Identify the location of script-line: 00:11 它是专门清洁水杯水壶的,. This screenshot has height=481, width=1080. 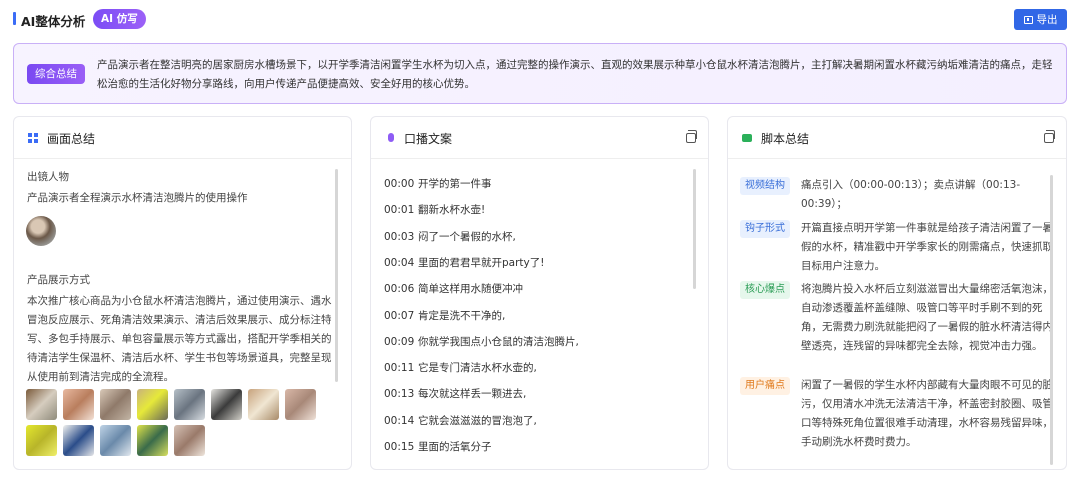
(460, 367).